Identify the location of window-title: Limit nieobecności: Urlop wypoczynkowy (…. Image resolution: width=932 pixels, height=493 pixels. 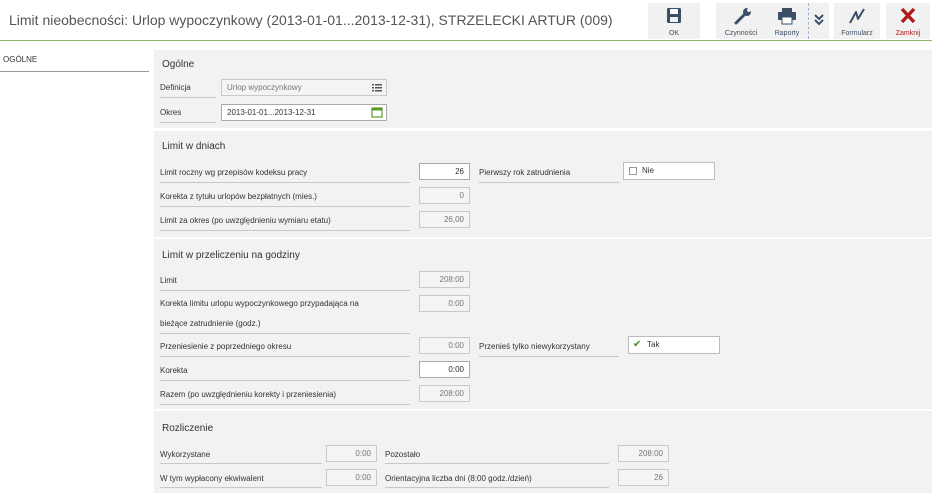
(311, 20).